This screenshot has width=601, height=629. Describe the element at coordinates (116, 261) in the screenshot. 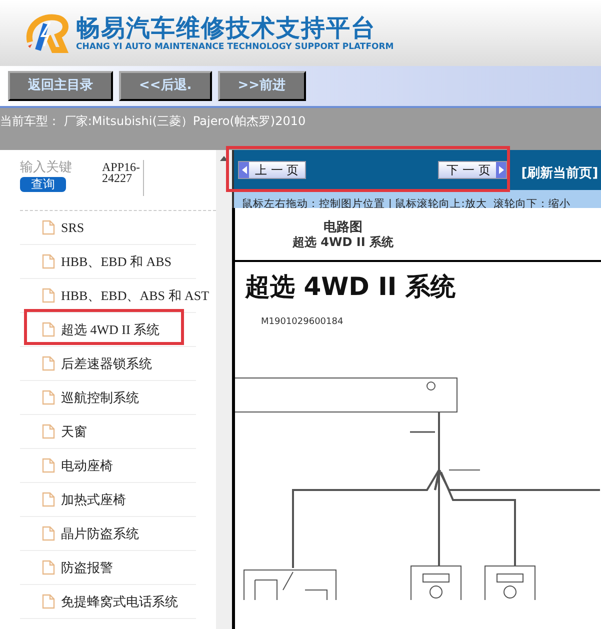

I see `tree-item-label: HBB、EBD 和 ABS` at that location.